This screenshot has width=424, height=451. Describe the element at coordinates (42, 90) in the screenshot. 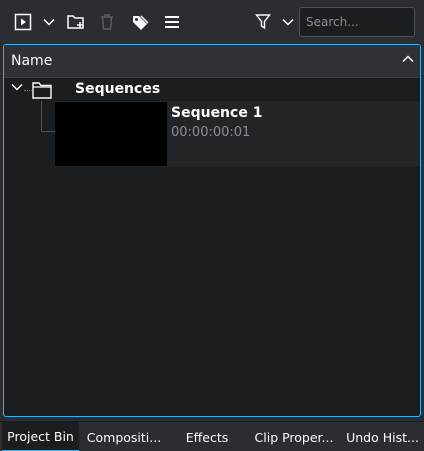

I see `folder-icon` at that location.